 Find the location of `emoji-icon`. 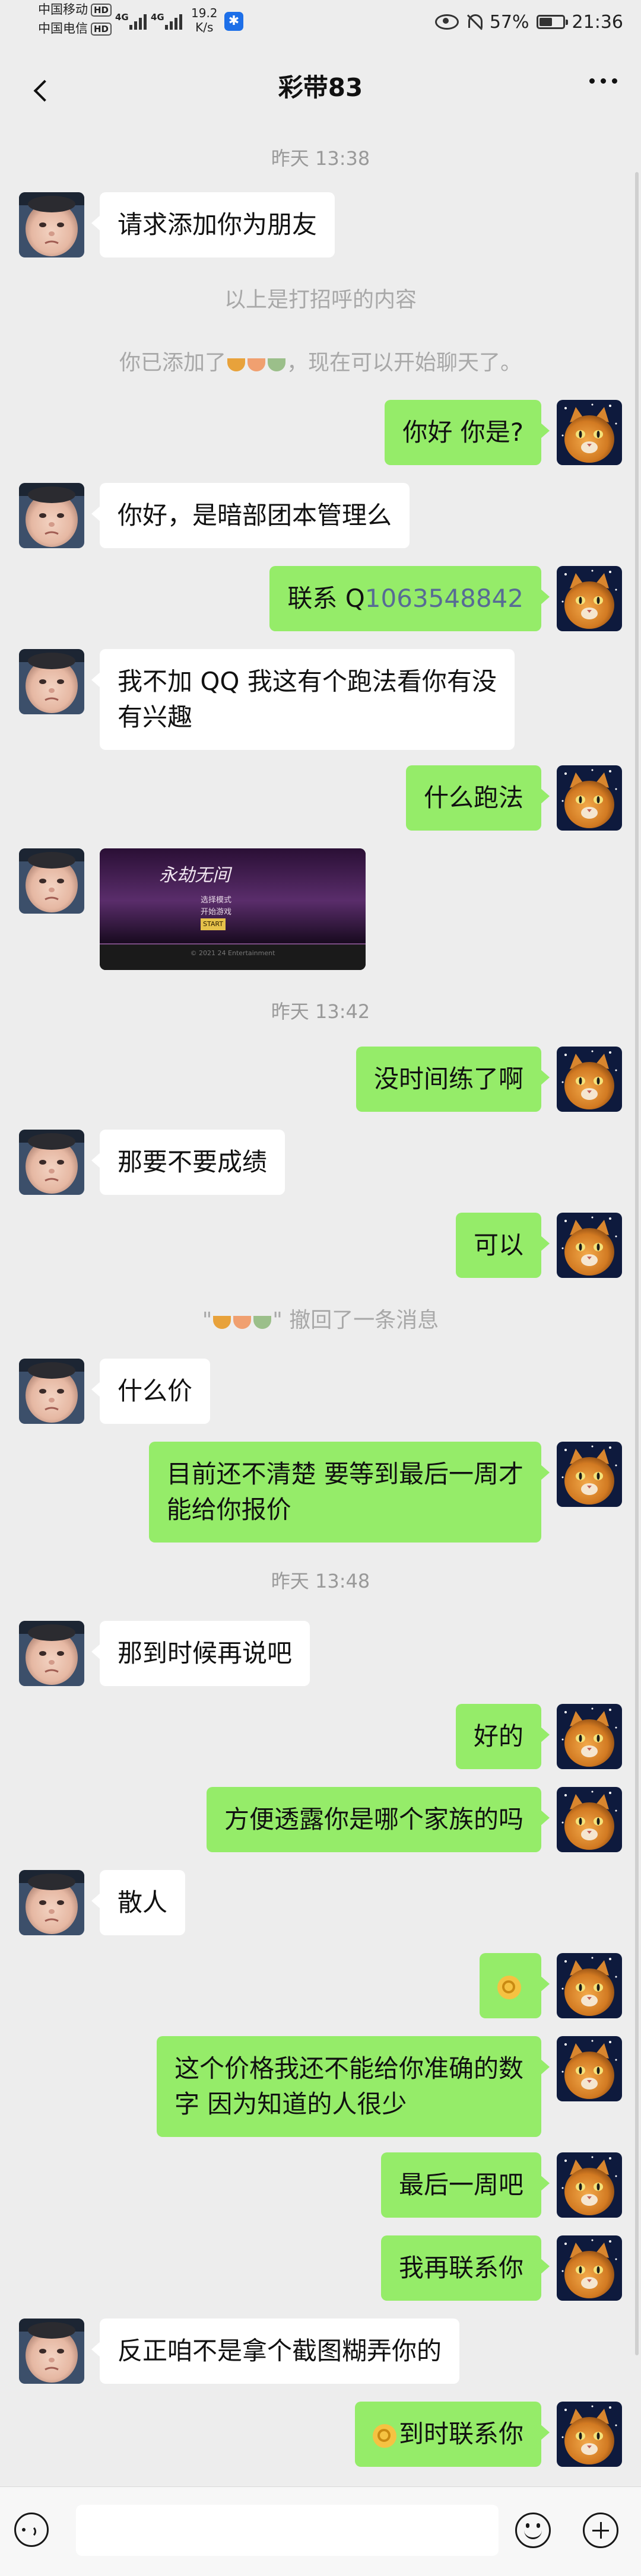

emoji-icon is located at coordinates (533, 2530).